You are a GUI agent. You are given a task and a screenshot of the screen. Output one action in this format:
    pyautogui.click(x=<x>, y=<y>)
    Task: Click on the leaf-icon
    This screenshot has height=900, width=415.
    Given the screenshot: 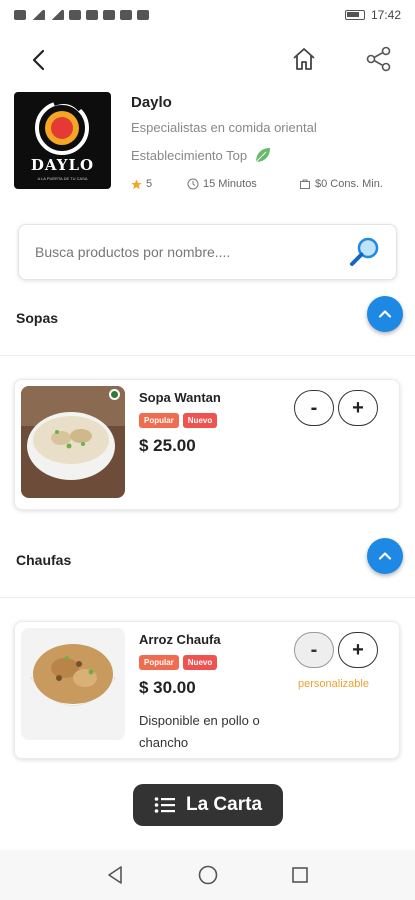 What is the action you would take?
    pyautogui.click(x=263, y=155)
    